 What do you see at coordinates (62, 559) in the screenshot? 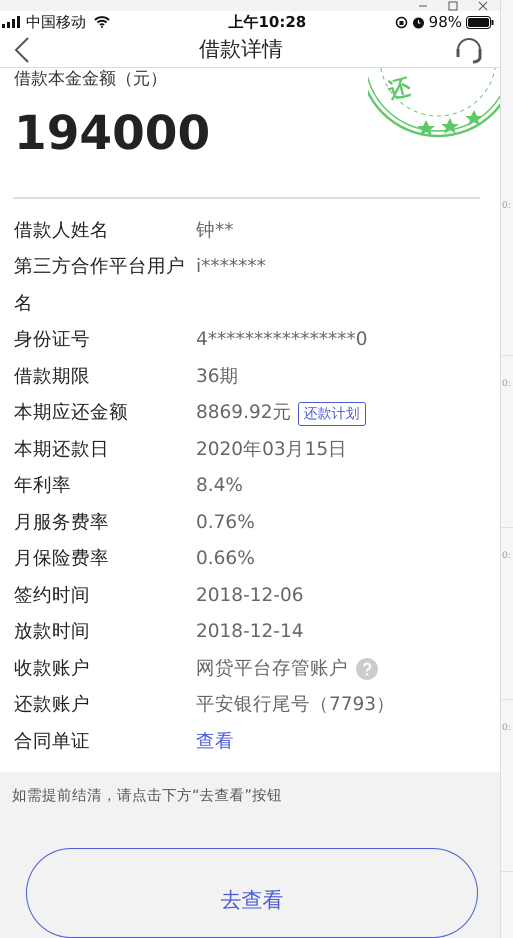
I see `field-label: 月保险费率` at bounding box center [62, 559].